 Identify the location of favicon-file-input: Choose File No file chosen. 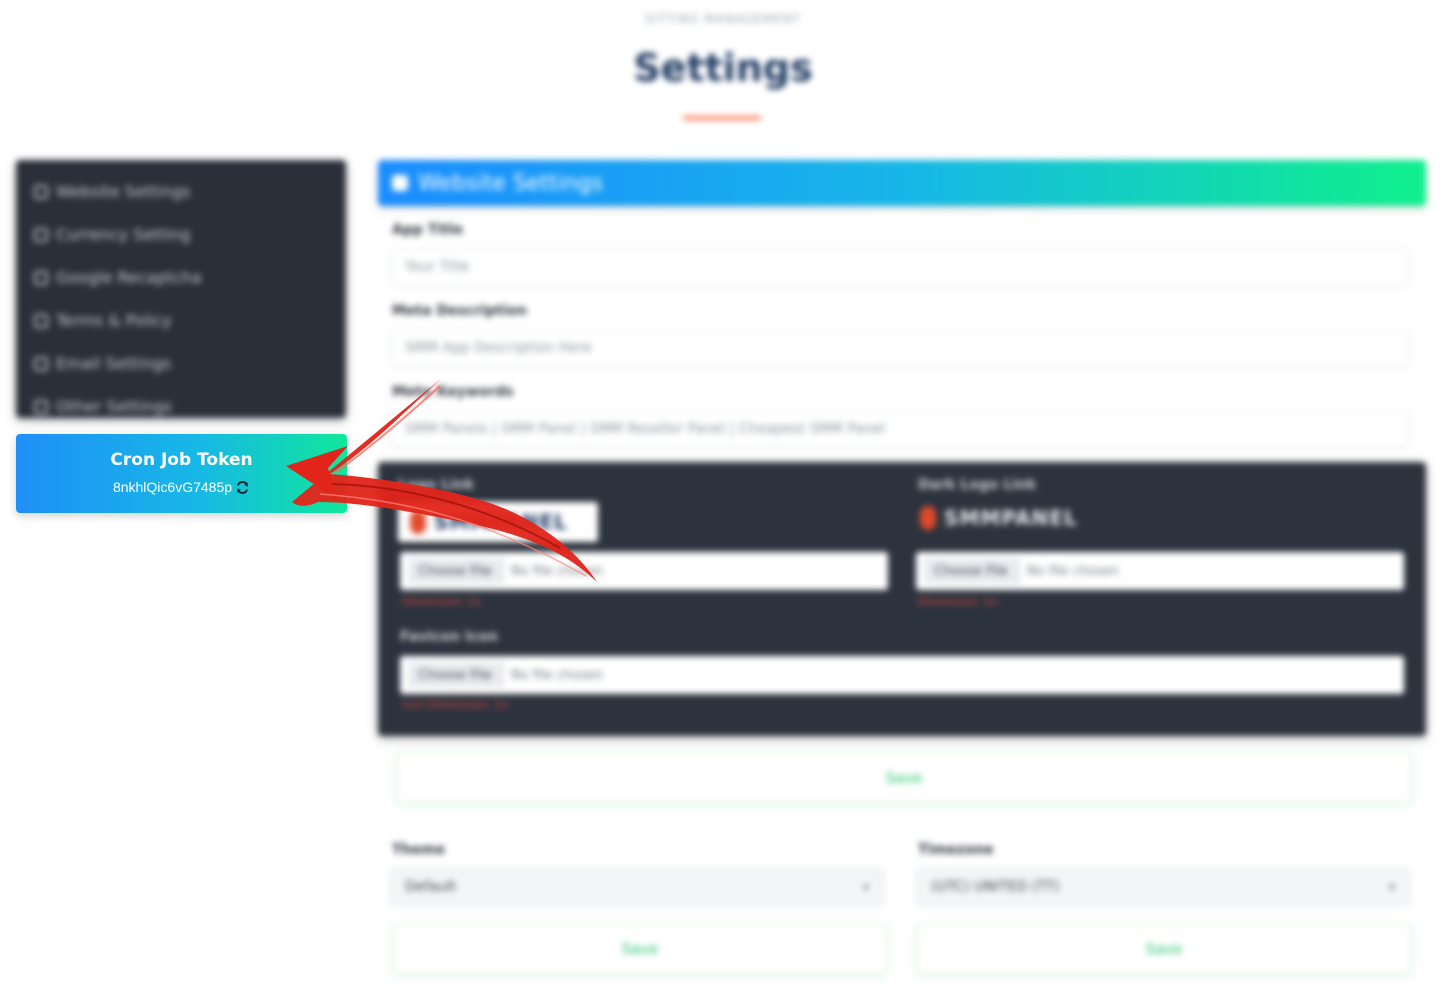
(902, 675).